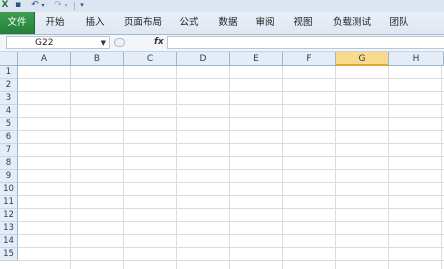 The height and width of the screenshot is (269, 444). What do you see at coordinates (362, 59) in the screenshot?
I see `column-header-g: G` at bounding box center [362, 59].